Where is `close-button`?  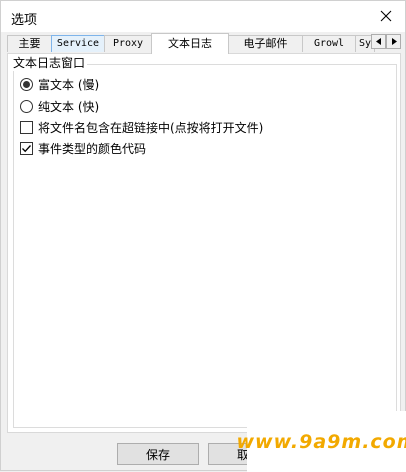
close-button is located at coordinates (386, 16).